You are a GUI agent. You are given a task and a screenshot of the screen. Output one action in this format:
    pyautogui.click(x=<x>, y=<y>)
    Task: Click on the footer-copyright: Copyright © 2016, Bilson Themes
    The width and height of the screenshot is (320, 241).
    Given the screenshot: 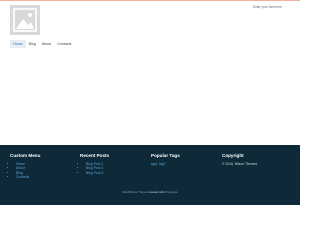 What is the action you would take?
    pyautogui.click(x=252, y=159)
    